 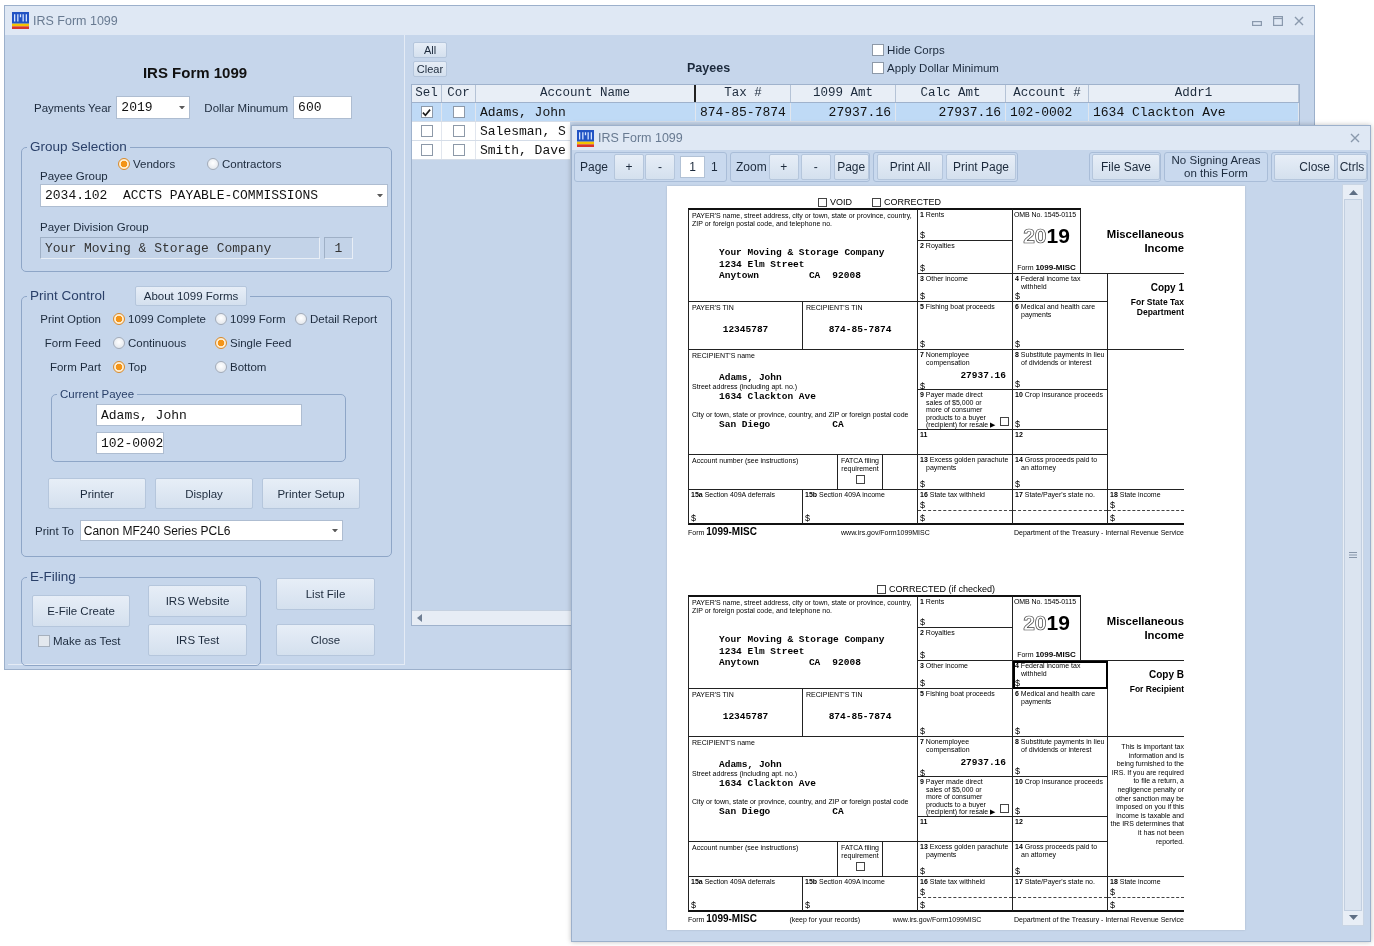 I want to click on radio-label: Single Feed, so click(x=261, y=343).